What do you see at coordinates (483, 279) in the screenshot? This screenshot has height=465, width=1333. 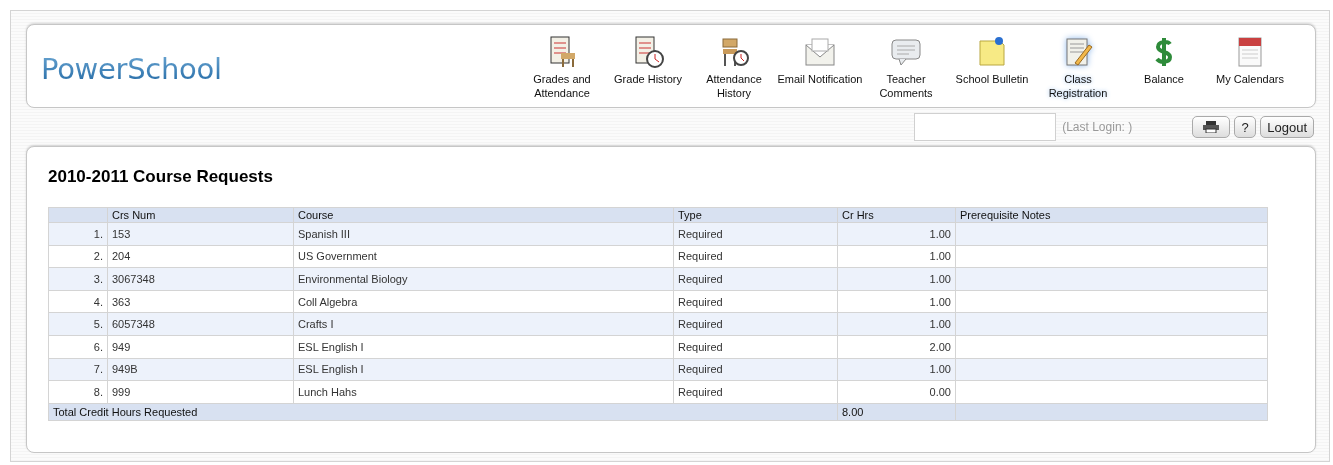 I see `table-cell: Environmental Biology` at bounding box center [483, 279].